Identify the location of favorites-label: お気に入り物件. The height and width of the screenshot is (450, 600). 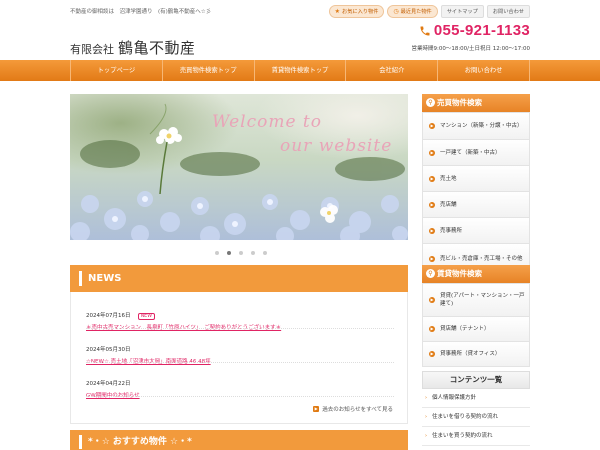
(360, 12).